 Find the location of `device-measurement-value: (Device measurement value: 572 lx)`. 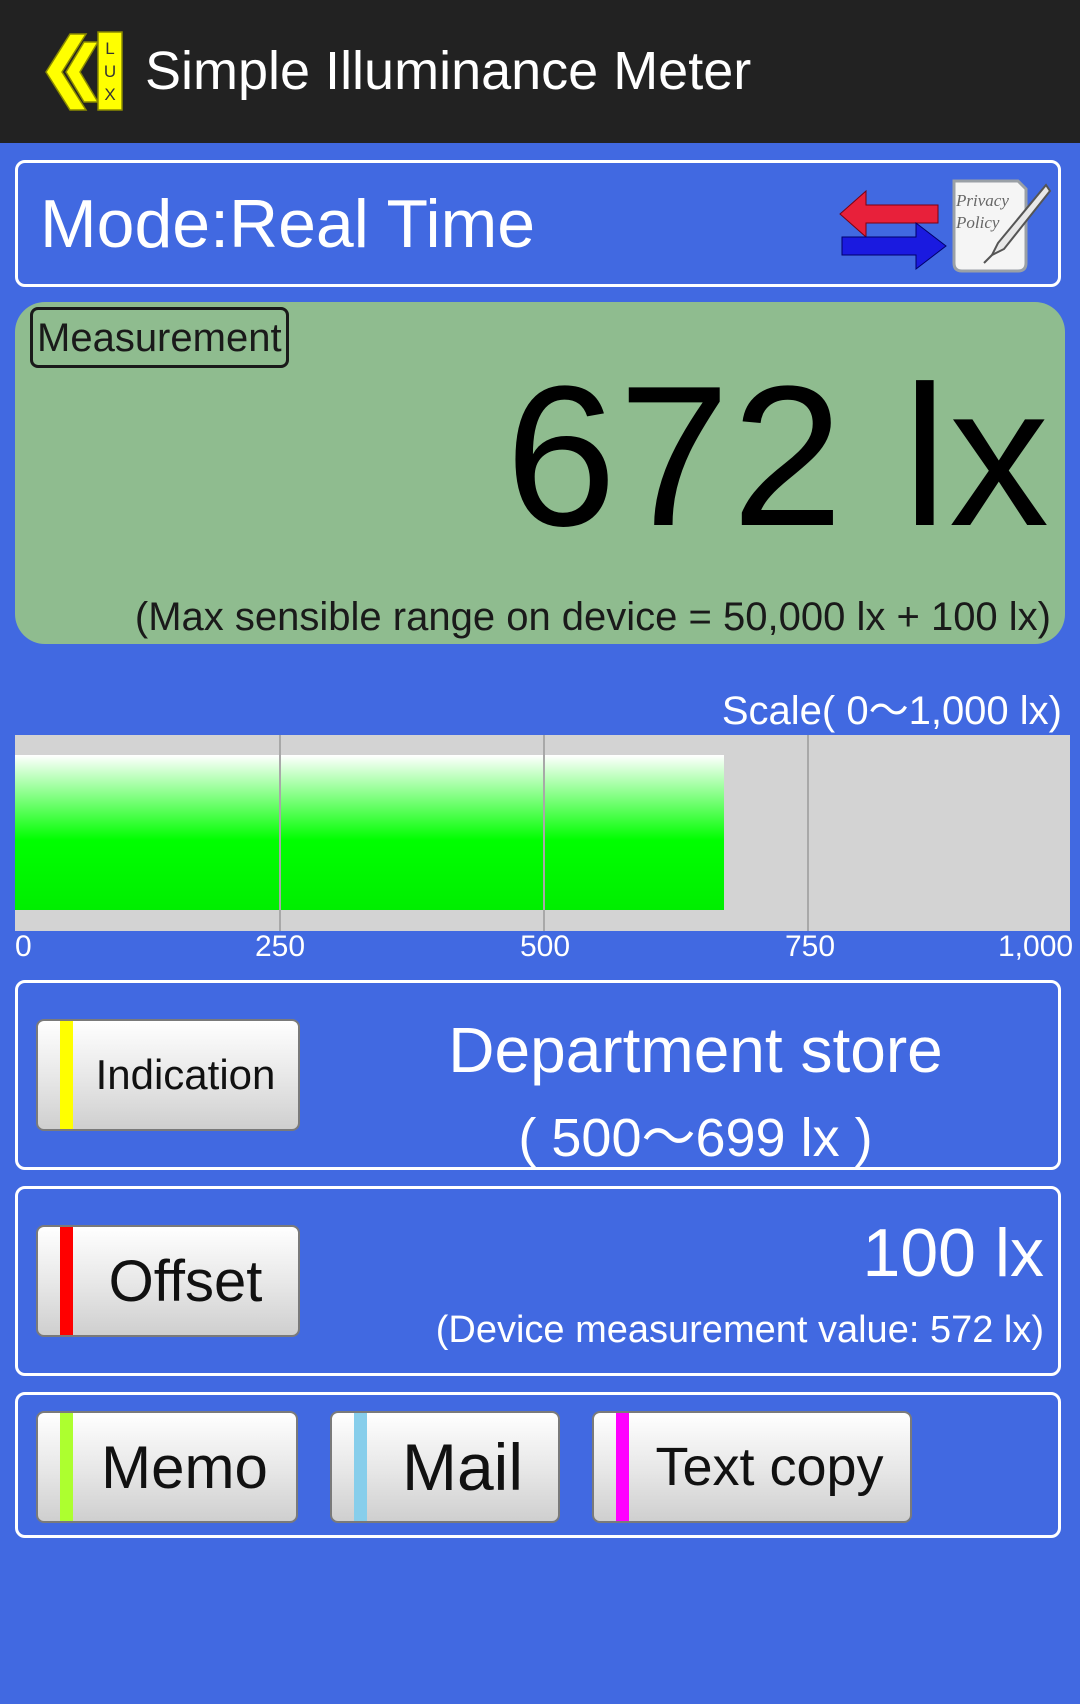

device-measurement-value: (Device measurement value: 572 lx) is located at coordinates (739, 1330).